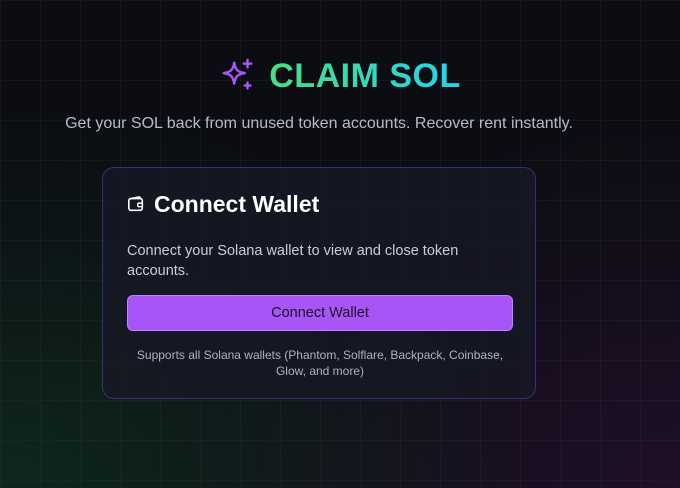 Image resolution: width=680 pixels, height=488 pixels. I want to click on card-header: Connect Wallet, so click(319, 204).